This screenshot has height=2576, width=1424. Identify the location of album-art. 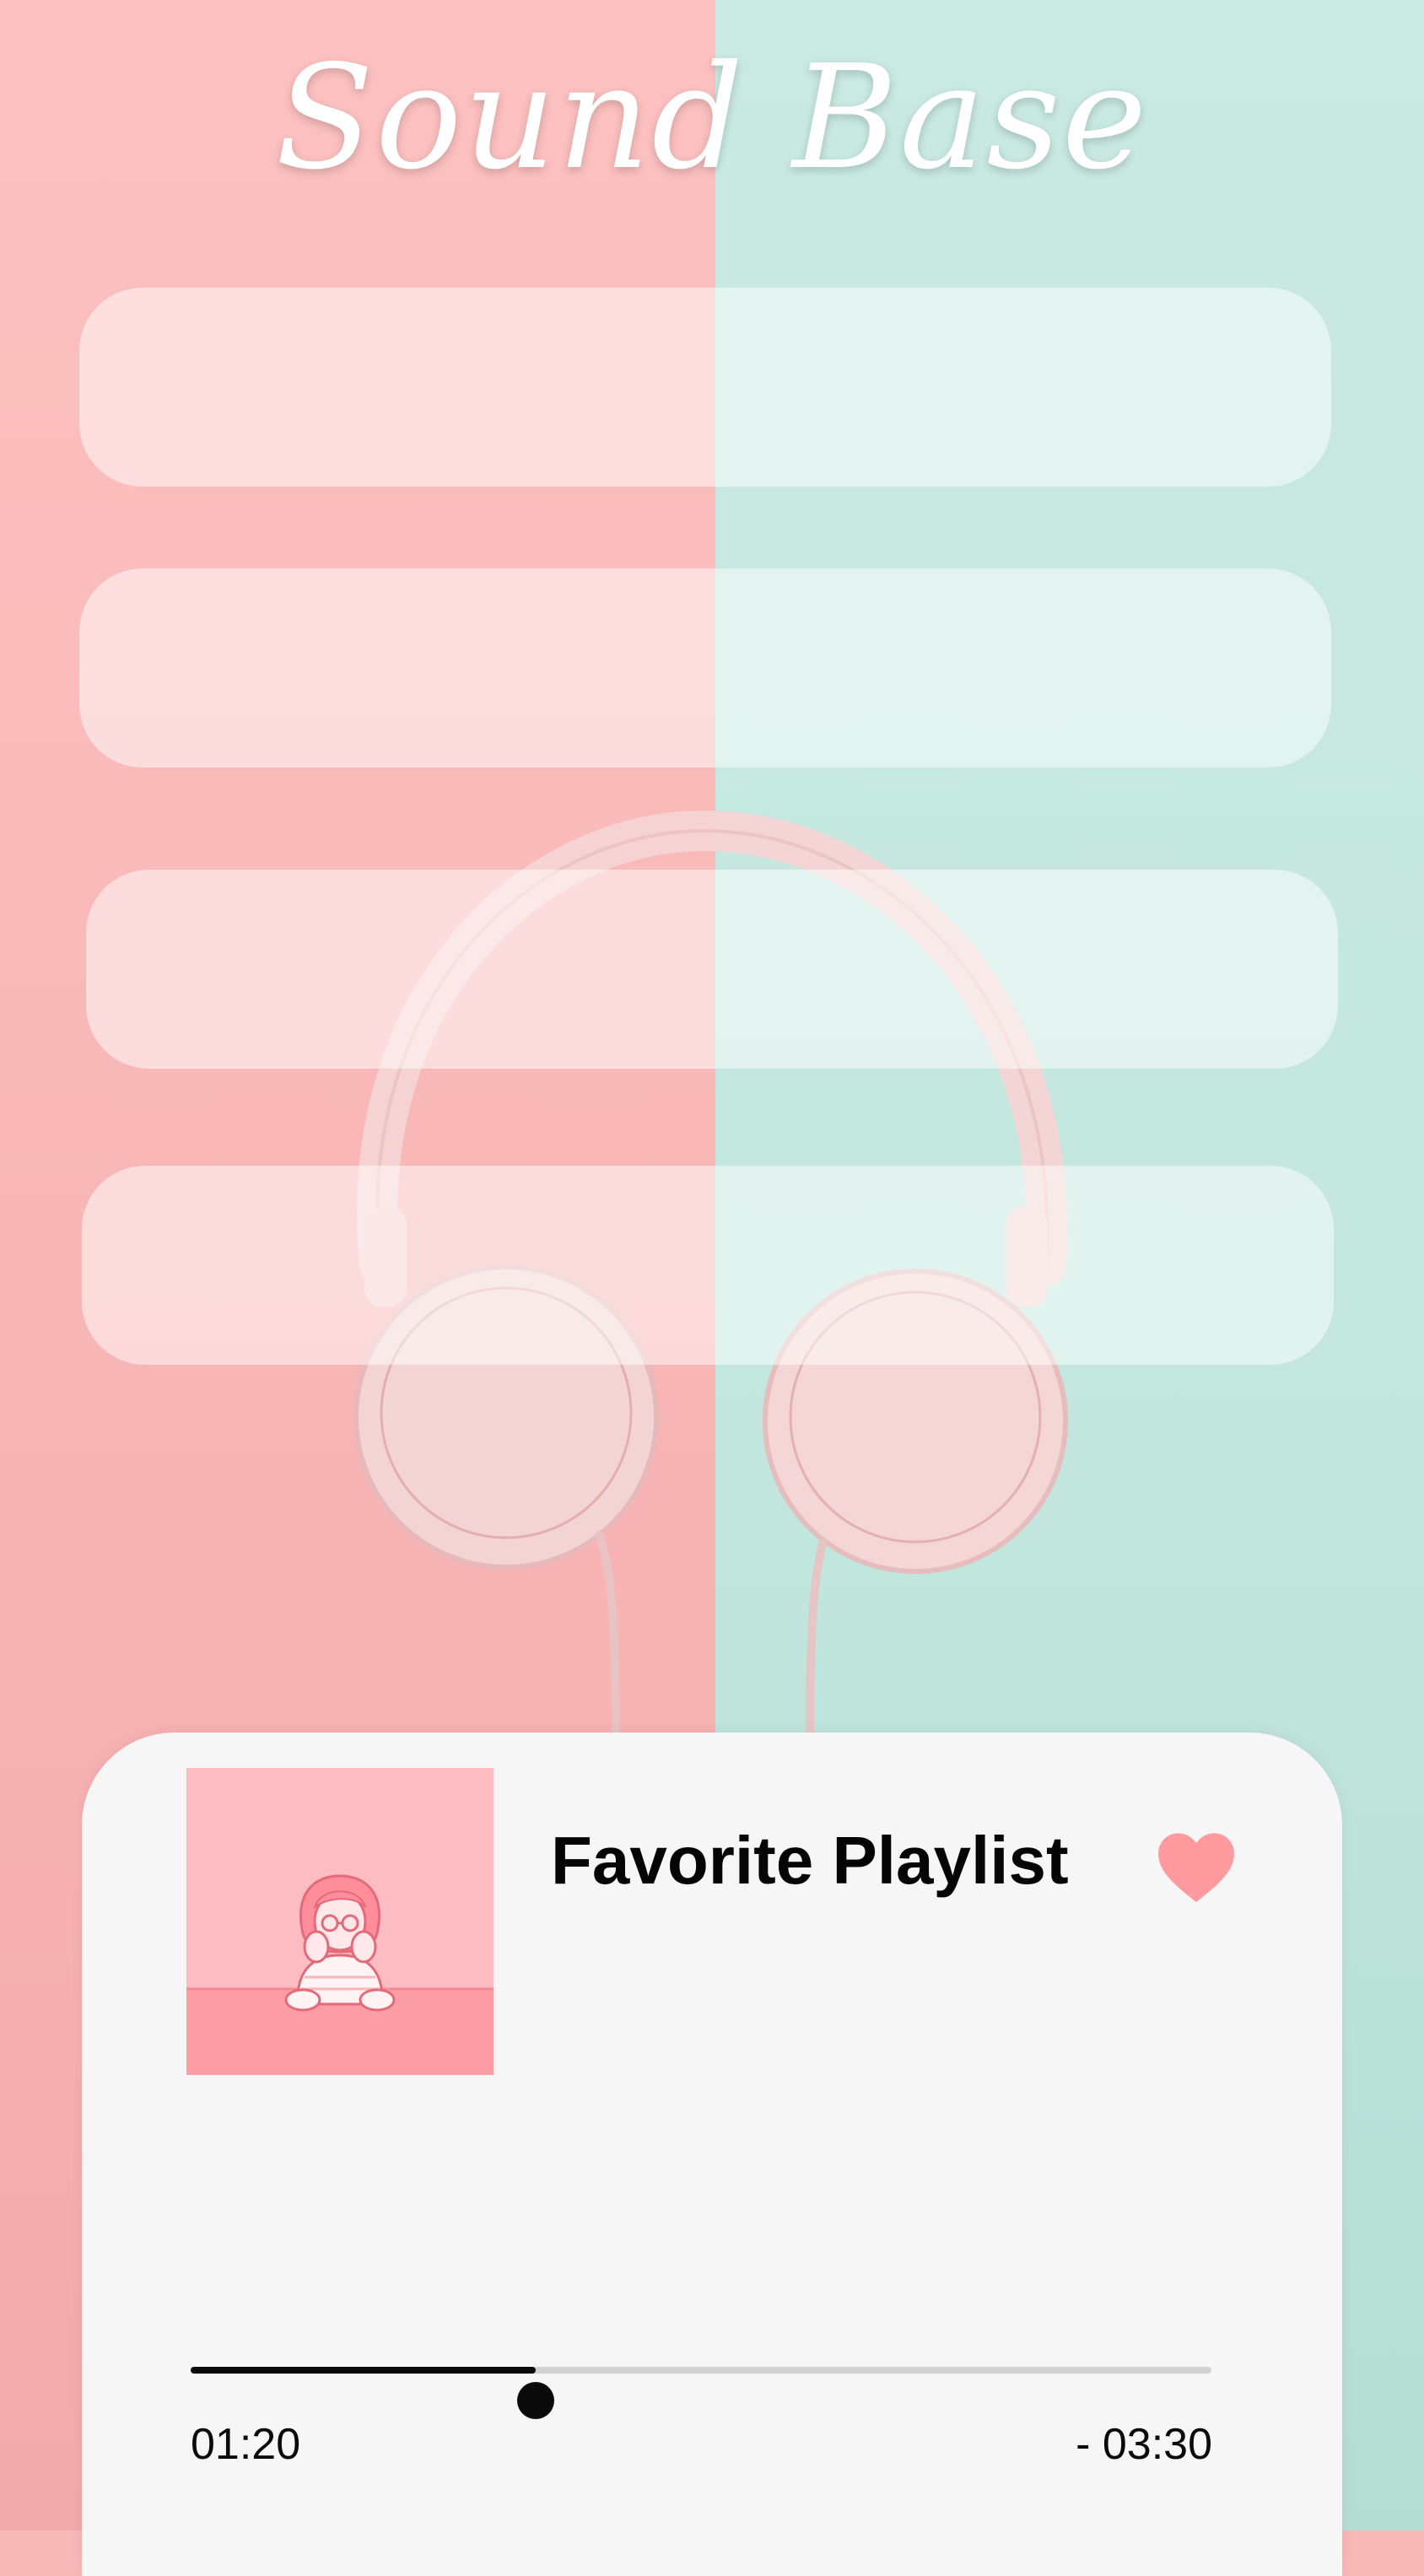
(340, 1921).